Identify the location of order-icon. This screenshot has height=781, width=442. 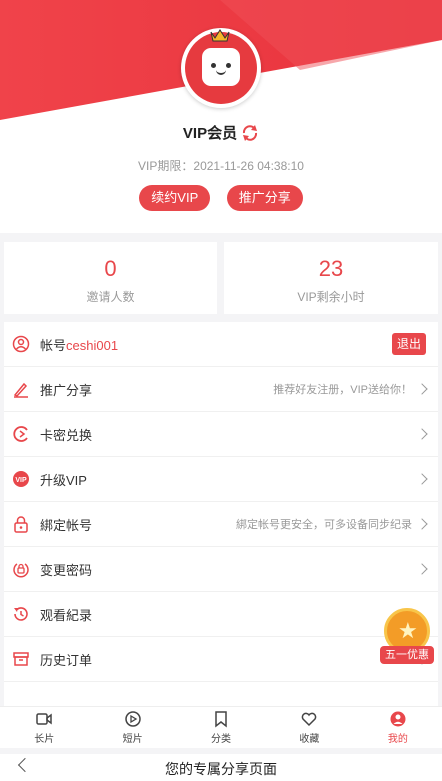
(21, 659).